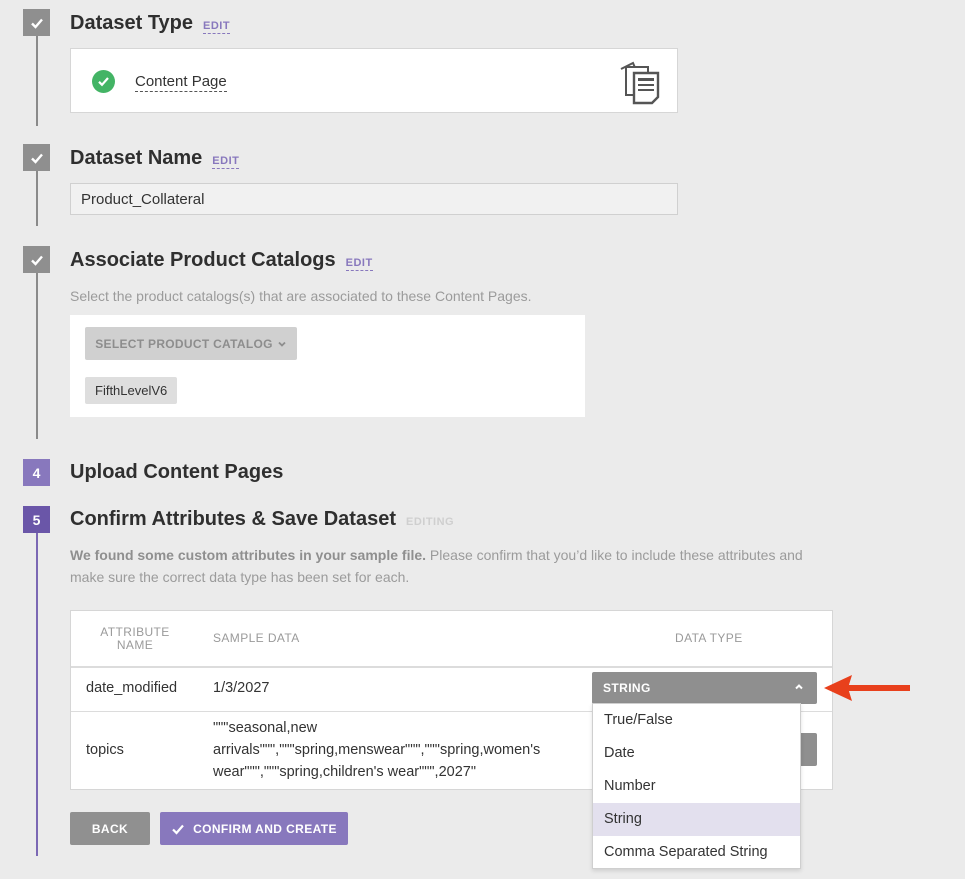  I want to click on dataset-name-edit-link: EDIT, so click(226, 162).